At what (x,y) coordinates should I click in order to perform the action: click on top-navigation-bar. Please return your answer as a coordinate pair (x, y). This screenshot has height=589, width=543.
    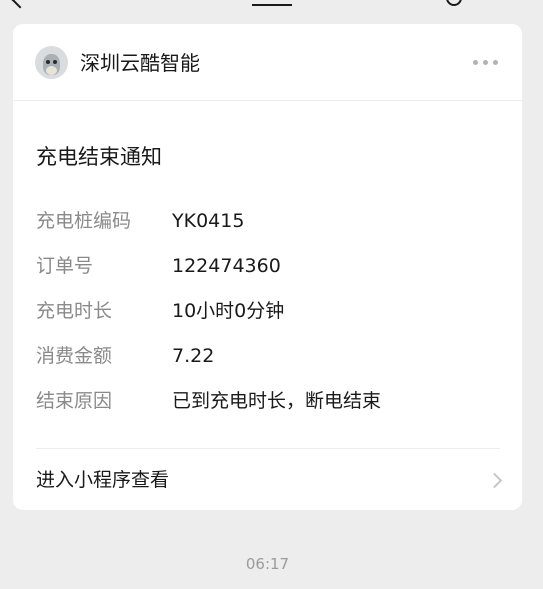
    Looking at the image, I should click on (271, 5).